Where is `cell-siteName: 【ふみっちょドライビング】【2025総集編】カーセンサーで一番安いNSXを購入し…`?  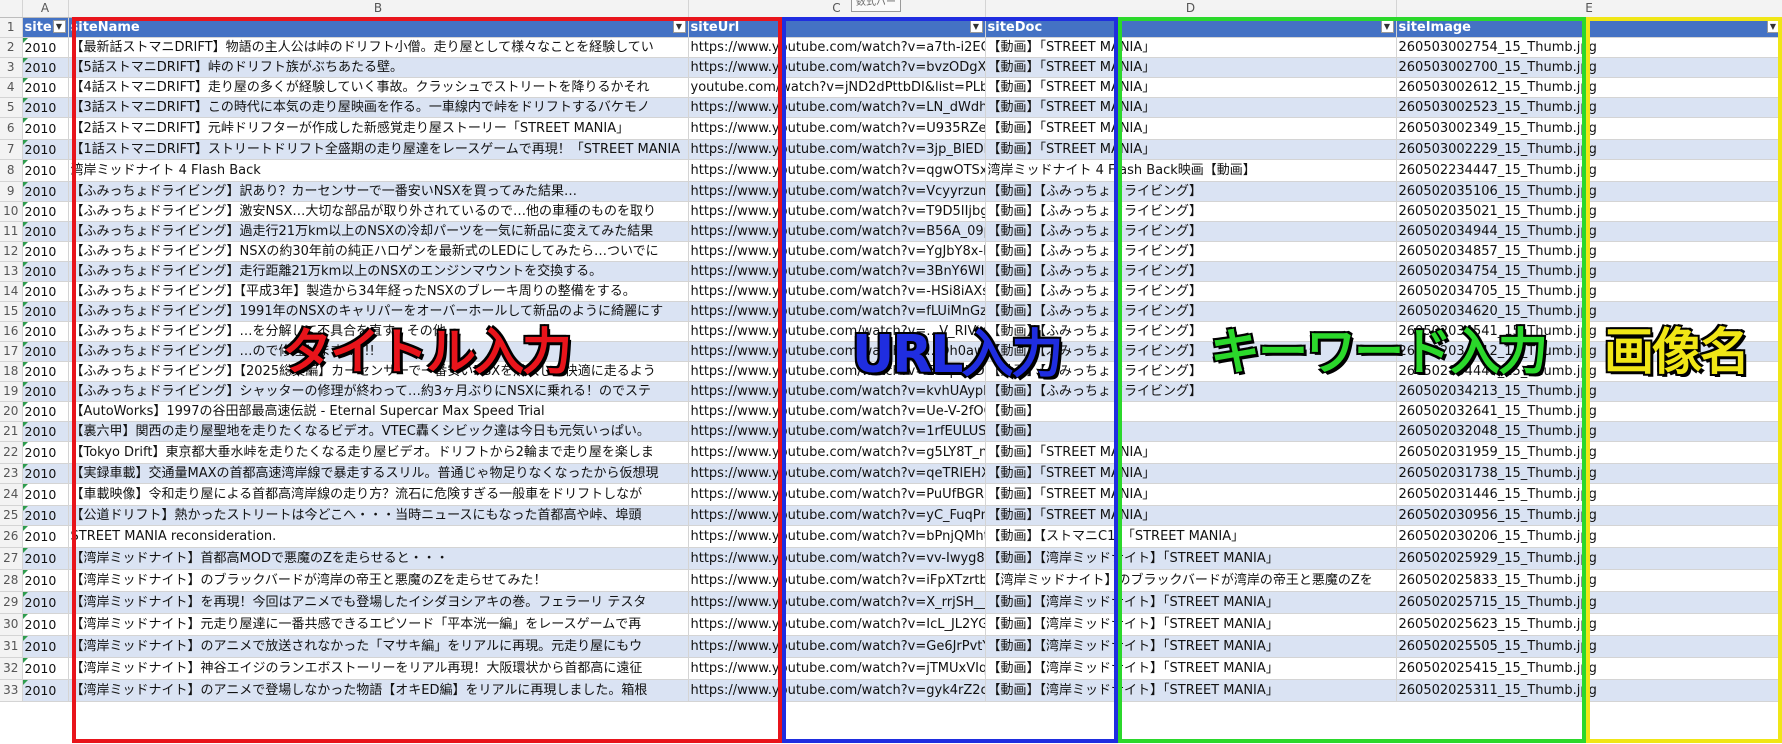 cell-siteName: 【ふみっちょドライビング】【2025総集編】カーセンサーで一番安いNSXを購入し… is located at coordinates (378, 371).